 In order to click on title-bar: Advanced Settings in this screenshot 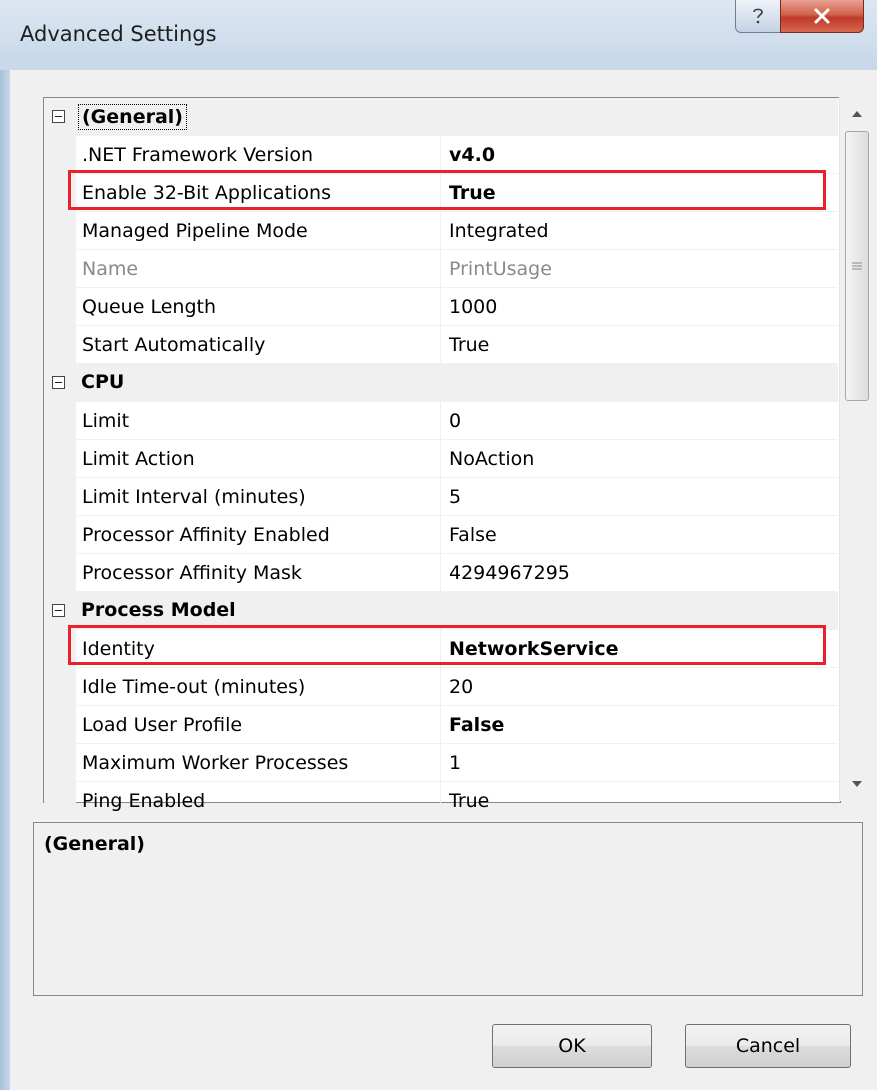, I will do `click(438, 35)`.